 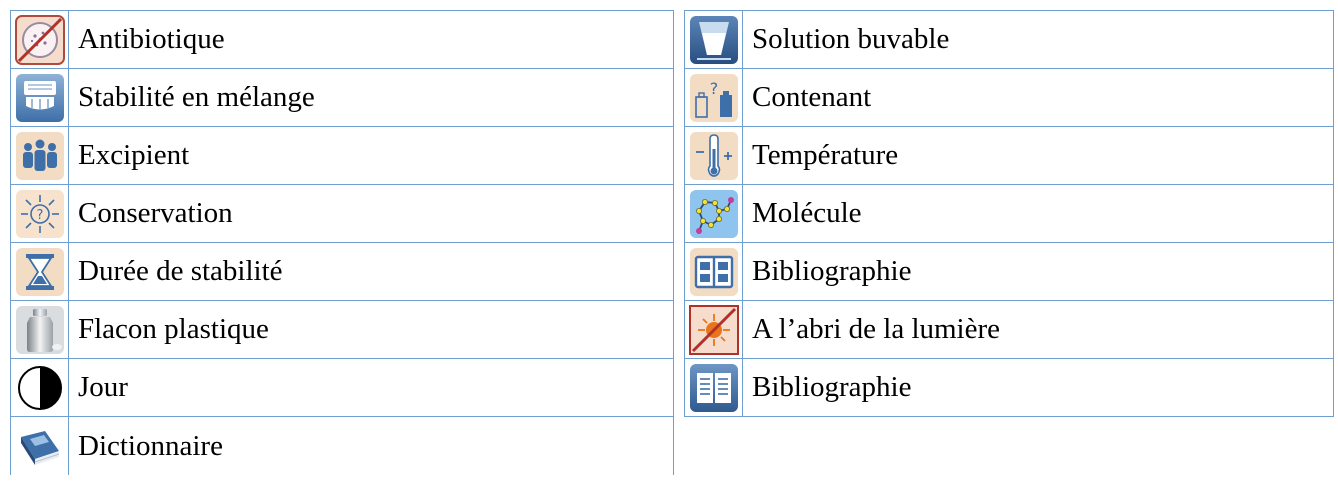 I want to click on bibliography-book-icon, so click(x=714, y=272).